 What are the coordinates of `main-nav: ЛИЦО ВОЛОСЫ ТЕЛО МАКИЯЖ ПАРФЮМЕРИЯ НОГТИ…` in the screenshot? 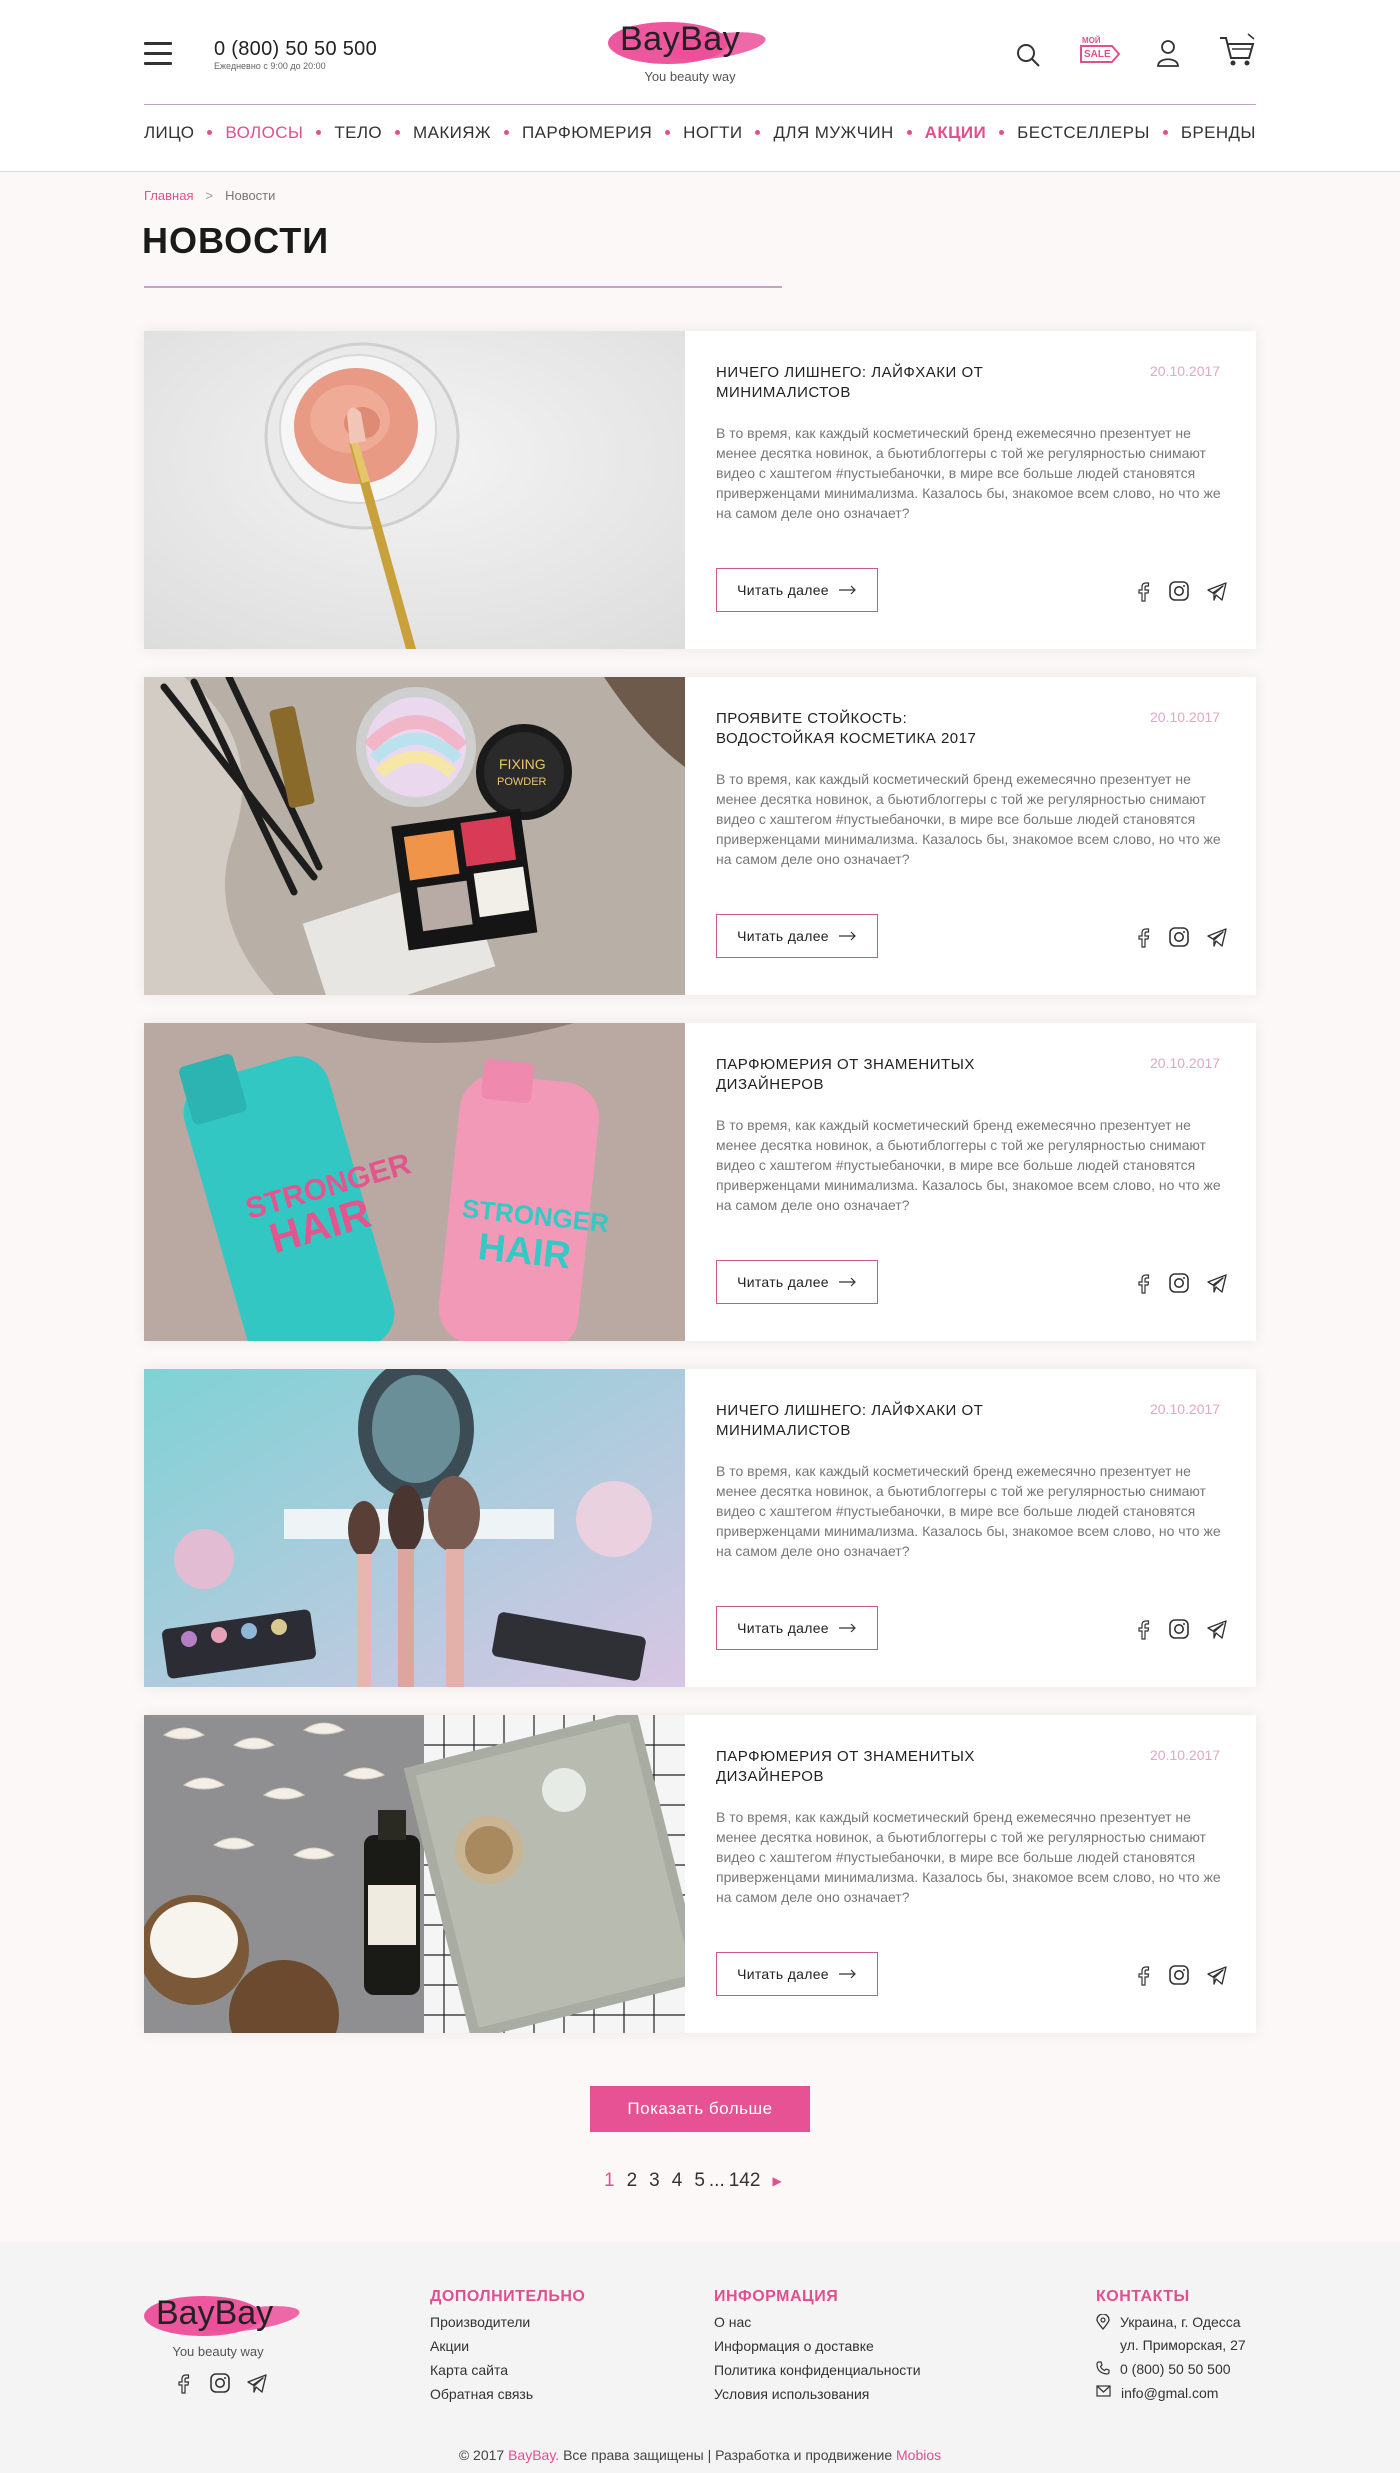 It's located at (700, 132).